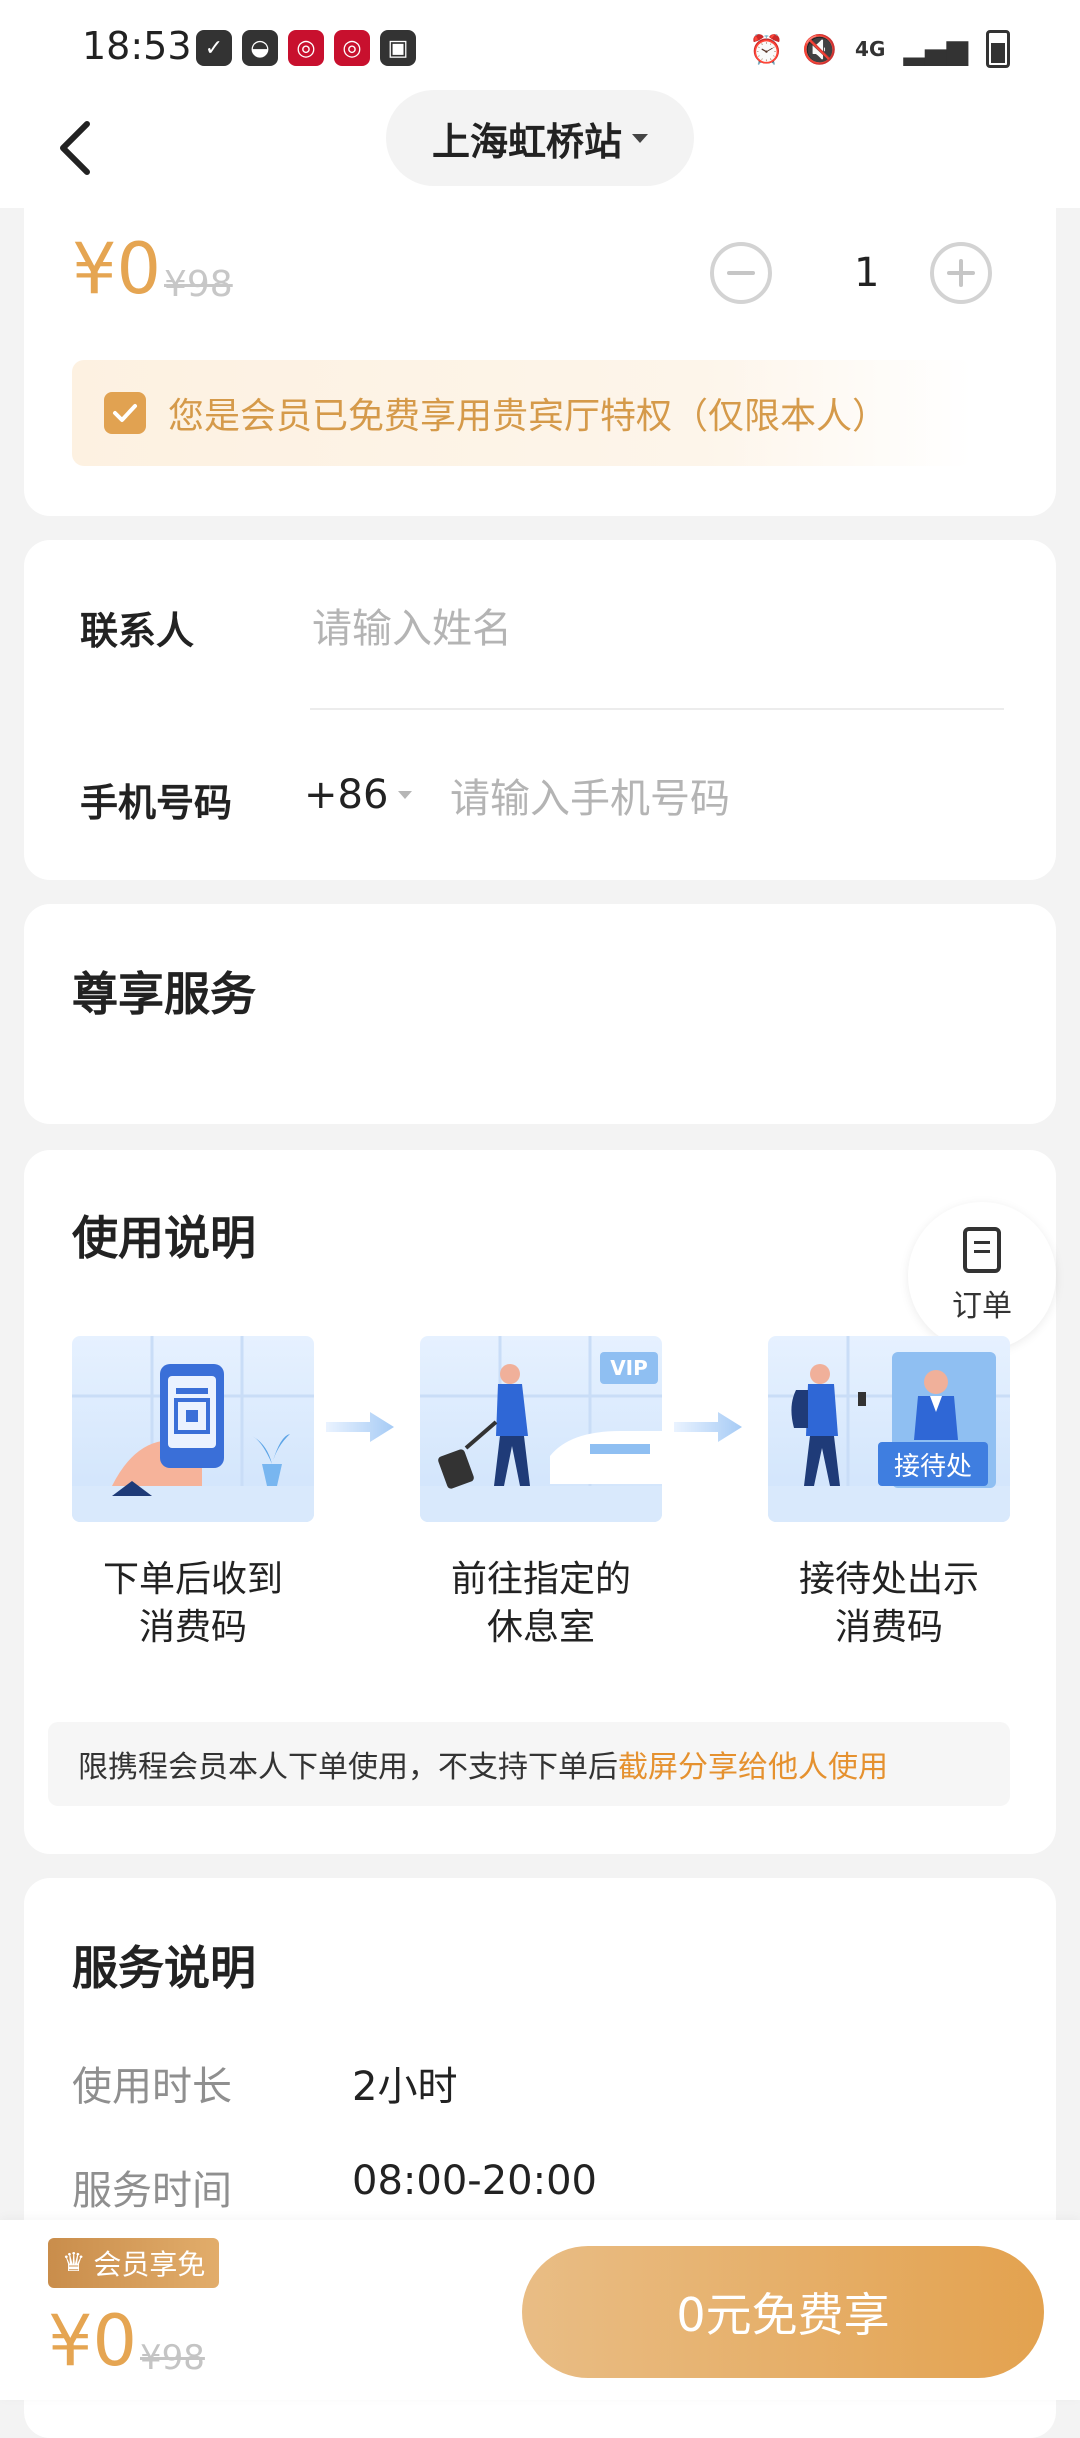  I want to click on step-2-line1: 前往指定的, so click(540, 1579).